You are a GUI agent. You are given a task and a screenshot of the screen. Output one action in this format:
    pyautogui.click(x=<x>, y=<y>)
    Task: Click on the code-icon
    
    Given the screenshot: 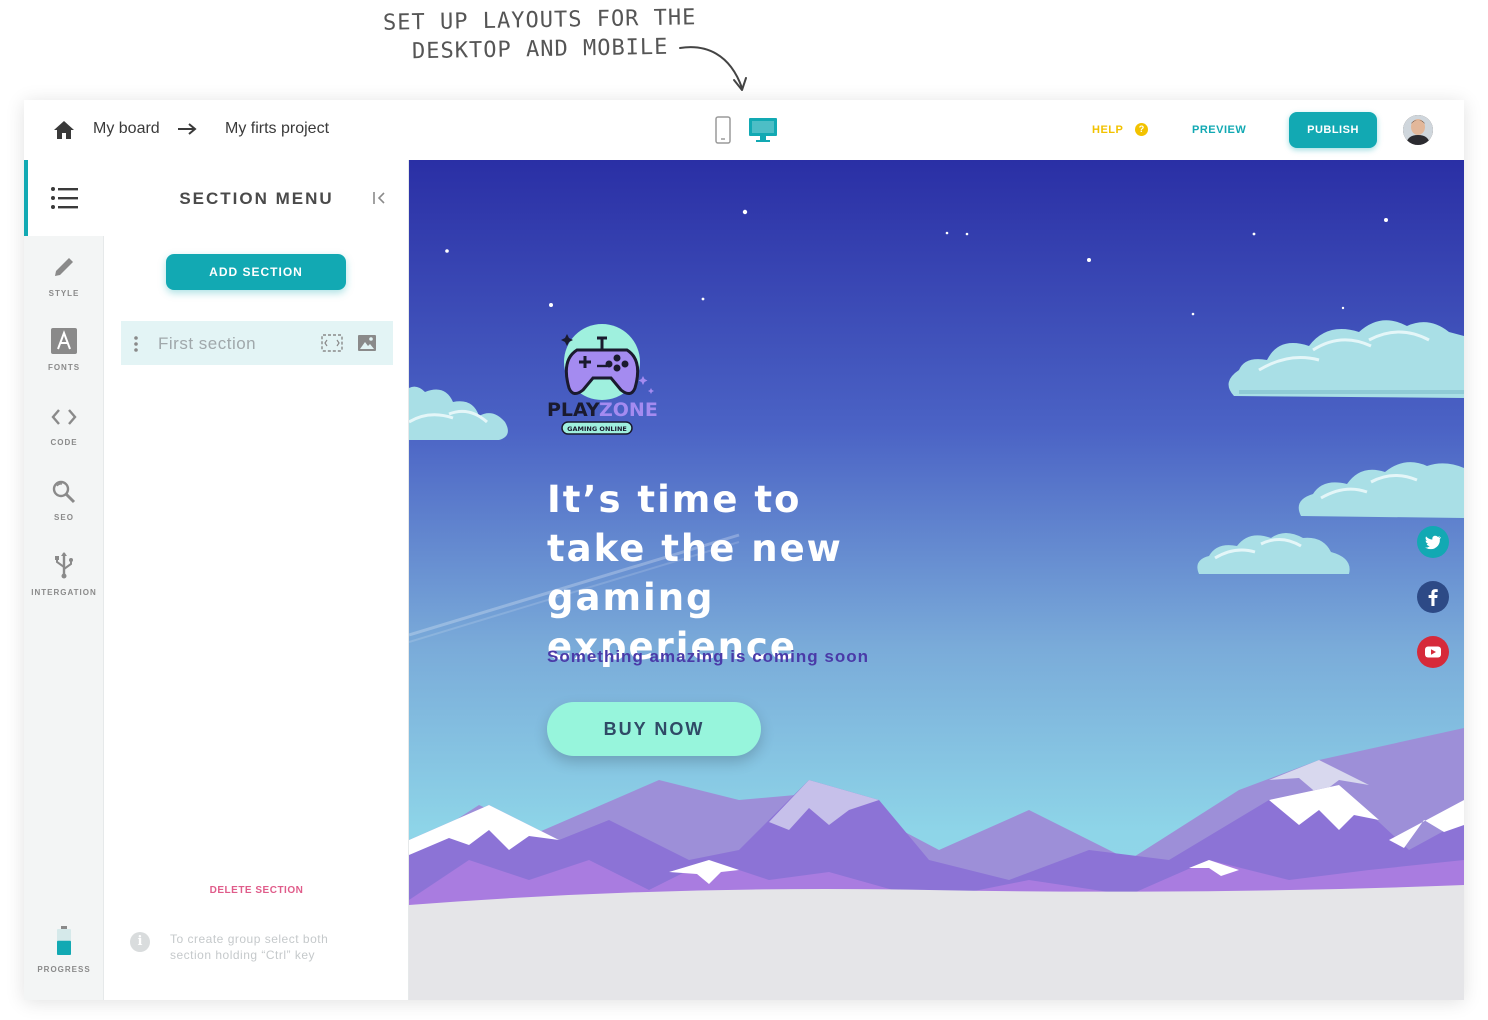 What is the action you would take?
    pyautogui.click(x=64, y=417)
    